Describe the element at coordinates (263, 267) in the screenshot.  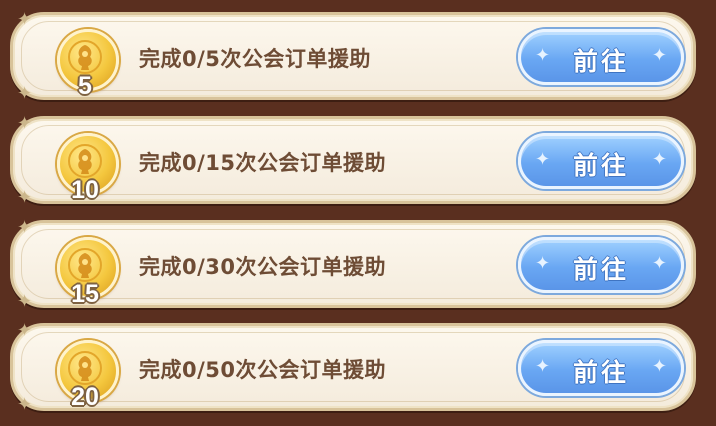
I see `task-description: 完成0/30次公会订单援助` at that location.